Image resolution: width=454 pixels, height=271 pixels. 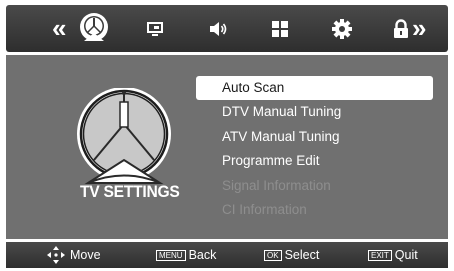 I want to click on hint-move: Move, so click(x=73, y=255).